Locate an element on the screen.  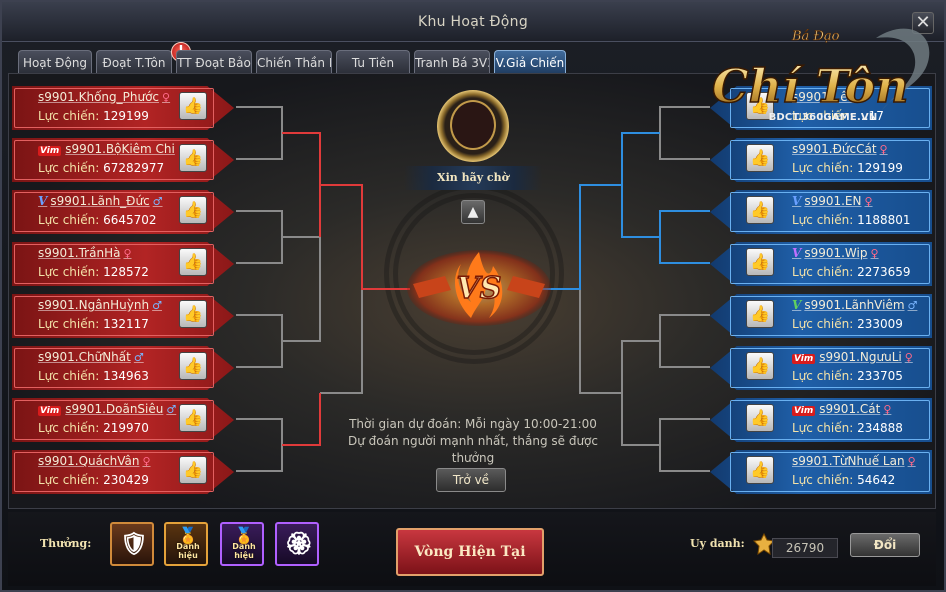
player-name: Vs9901.Wip ♀ is located at coordinates (835, 253).